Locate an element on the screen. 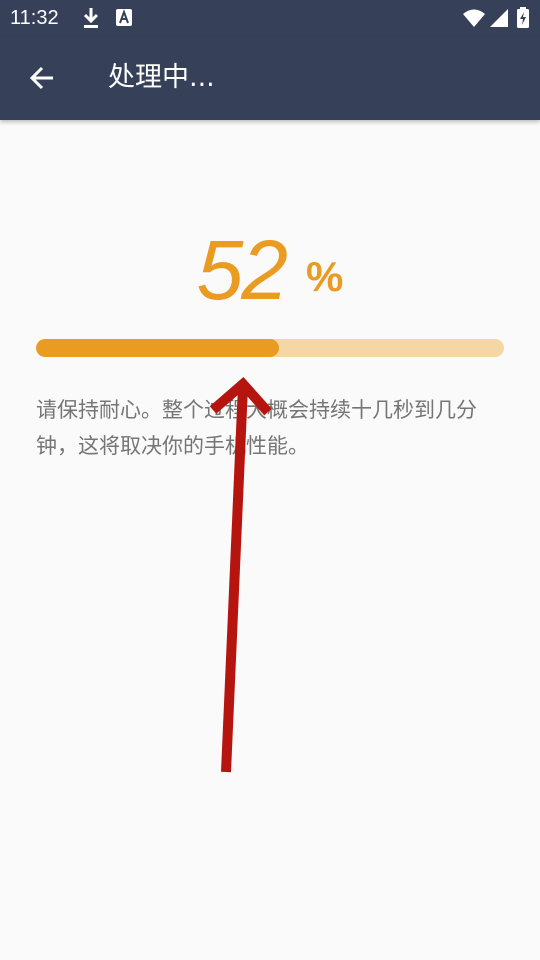 Image resolution: width=540 pixels, height=960 pixels. battery-charging-icon is located at coordinates (523, 17).